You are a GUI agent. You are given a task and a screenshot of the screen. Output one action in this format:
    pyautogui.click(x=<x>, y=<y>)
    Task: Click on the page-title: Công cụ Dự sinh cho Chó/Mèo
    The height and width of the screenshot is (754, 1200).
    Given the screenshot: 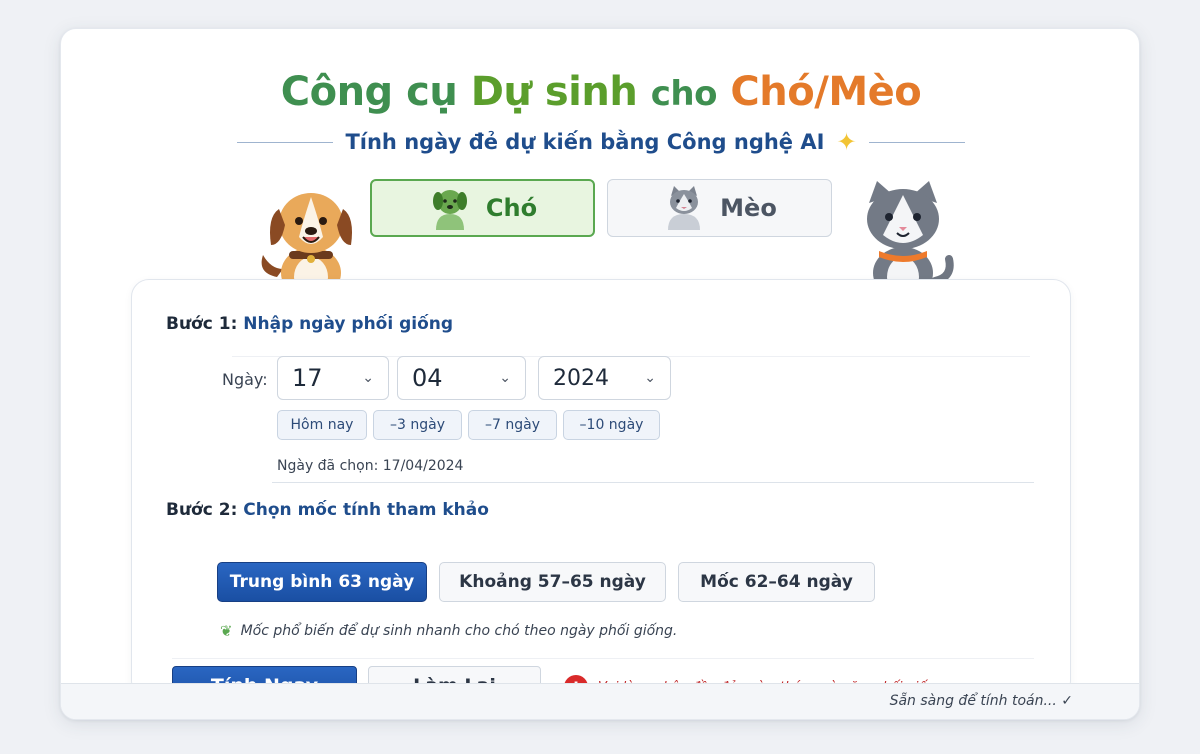 What is the action you would take?
    pyautogui.click(x=600, y=92)
    